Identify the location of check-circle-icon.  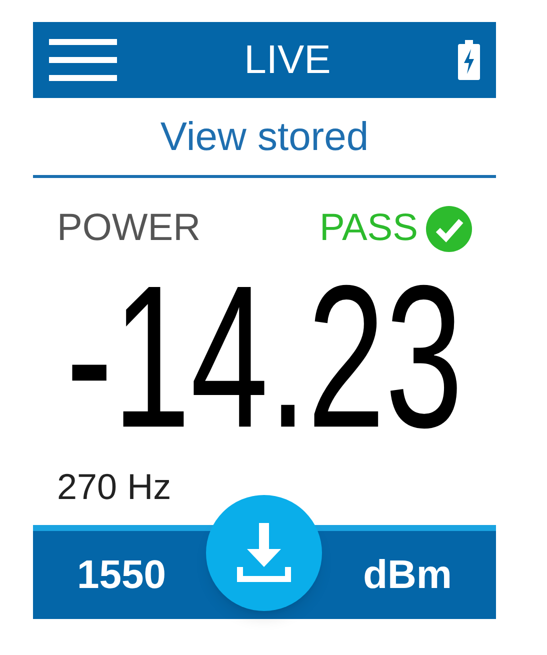
(449, 229).